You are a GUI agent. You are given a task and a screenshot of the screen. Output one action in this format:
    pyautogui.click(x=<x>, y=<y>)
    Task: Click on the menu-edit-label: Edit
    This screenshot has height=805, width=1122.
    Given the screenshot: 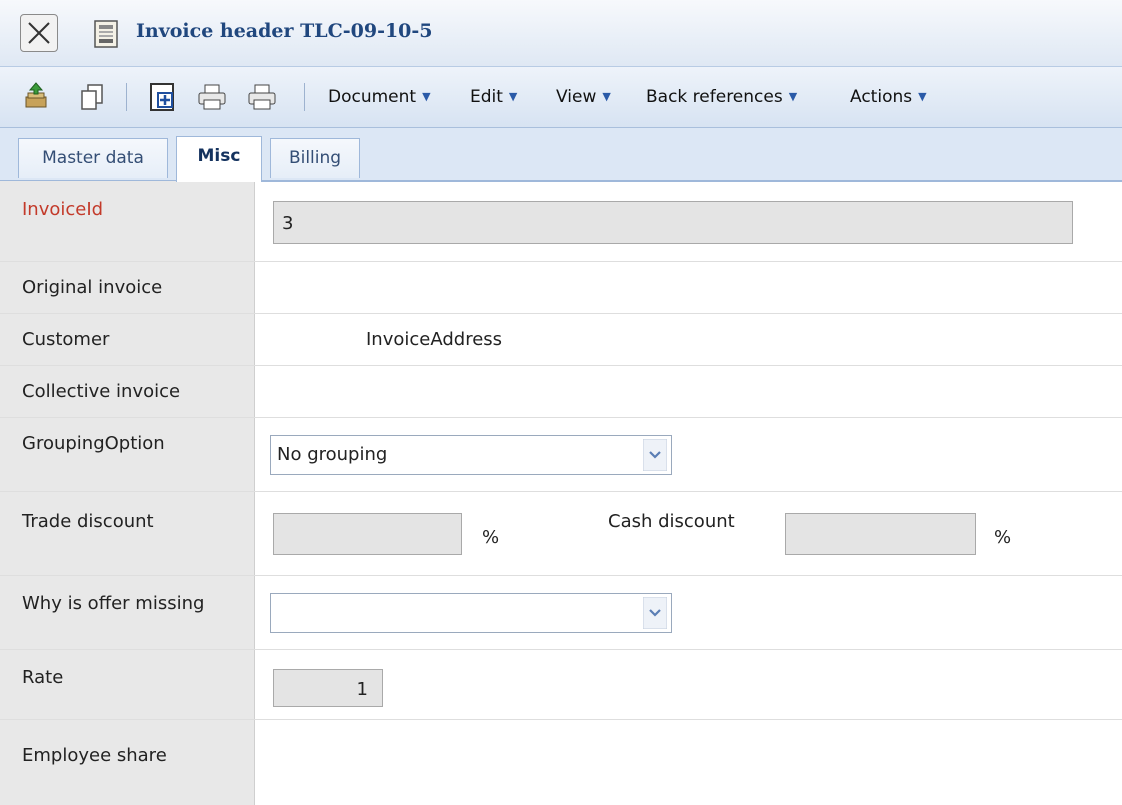 What is the action you would take?
    pyautogui.click(x=486, y=97)
    